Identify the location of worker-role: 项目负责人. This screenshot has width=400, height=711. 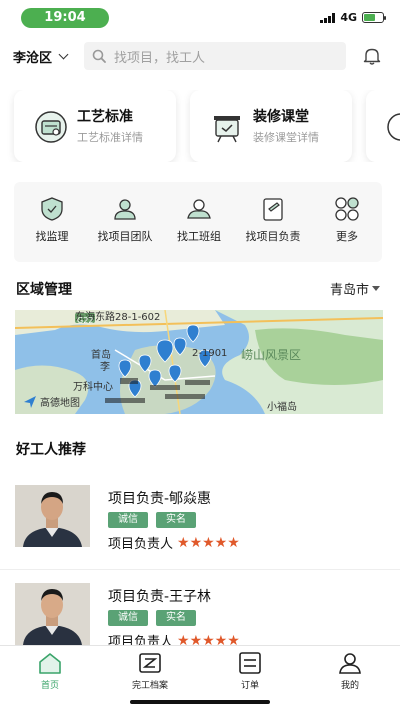
(141, 544).